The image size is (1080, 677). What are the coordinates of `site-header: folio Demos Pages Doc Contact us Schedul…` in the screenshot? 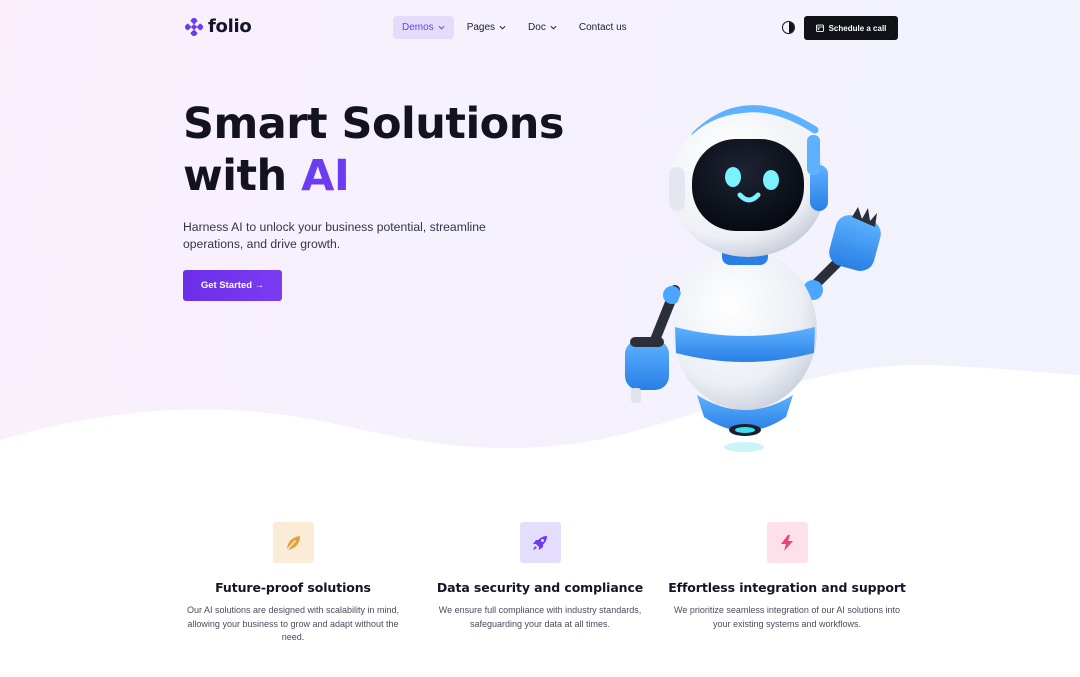 It's located at (540, 28).